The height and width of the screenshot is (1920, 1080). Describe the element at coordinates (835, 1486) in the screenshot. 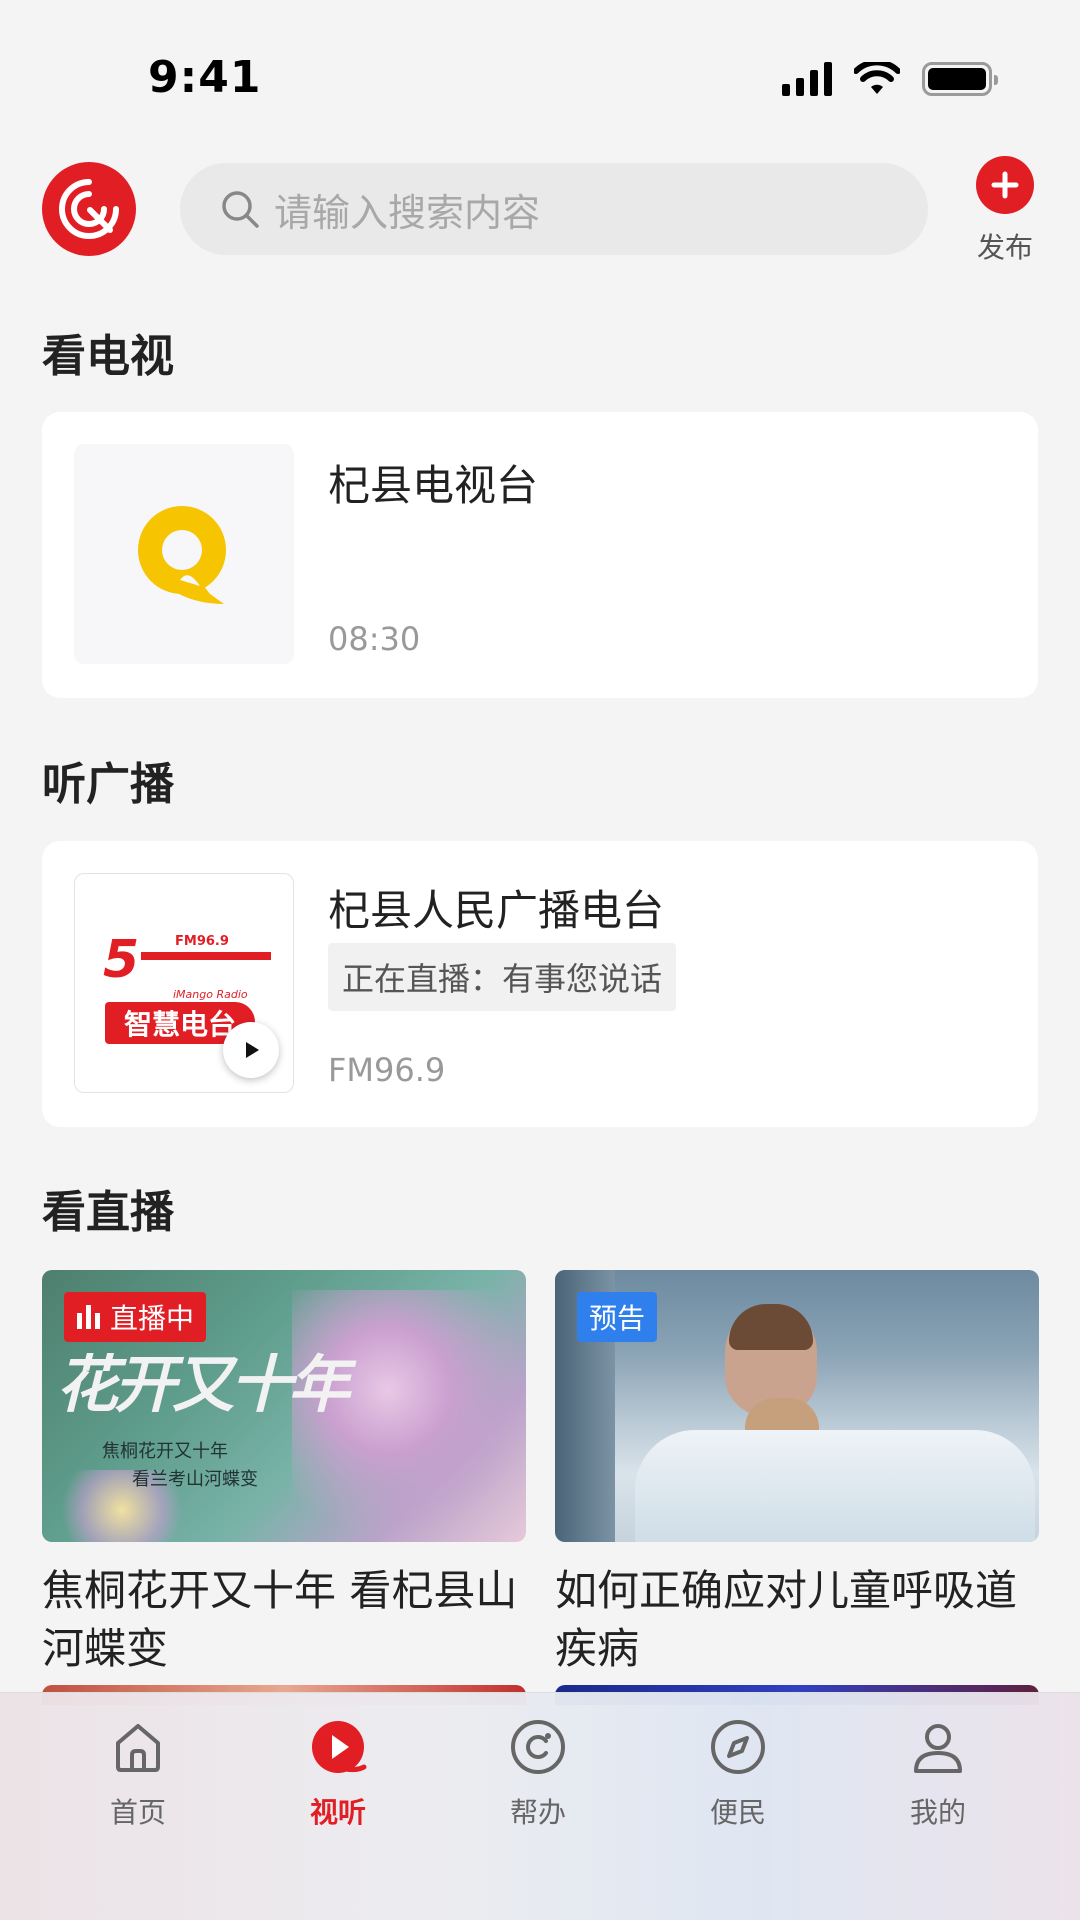

I see `blanket-decoration` at that location.